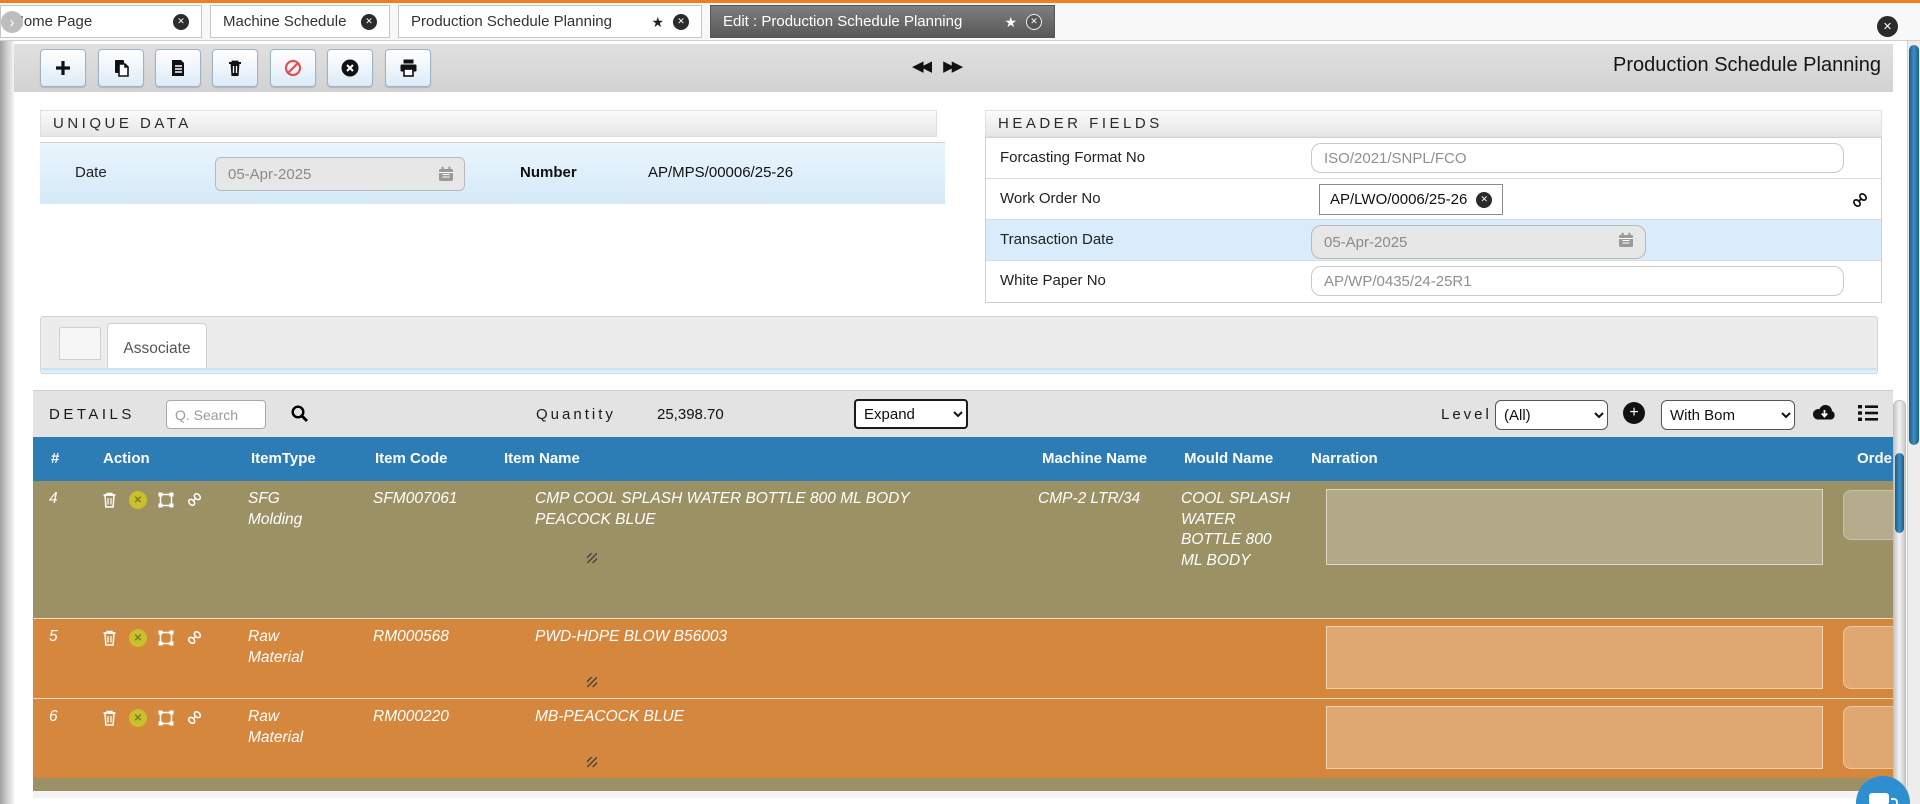 The height and width of the screenshot is (804, 1920). What do you see at coordinates (542, 458) in the screenshot?
I see `column-header-item-name: Item Name` at bounding box center [542, 458].